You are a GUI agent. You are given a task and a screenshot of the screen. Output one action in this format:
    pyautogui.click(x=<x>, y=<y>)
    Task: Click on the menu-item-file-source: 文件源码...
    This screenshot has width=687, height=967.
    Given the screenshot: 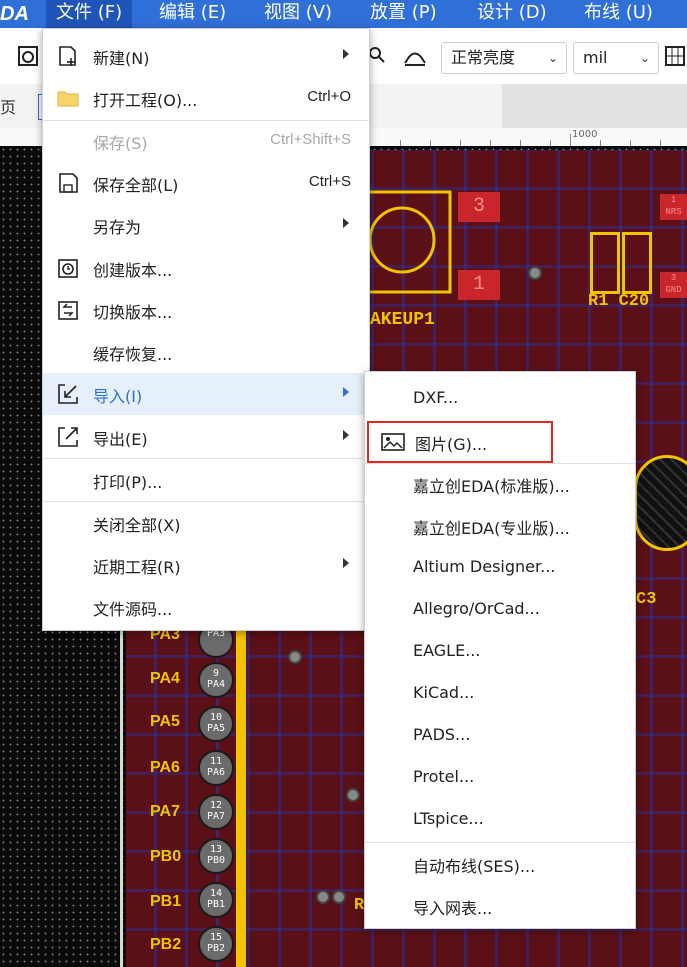 What is the action you would take?
    pyautogui.click(x=206, y=607)
    